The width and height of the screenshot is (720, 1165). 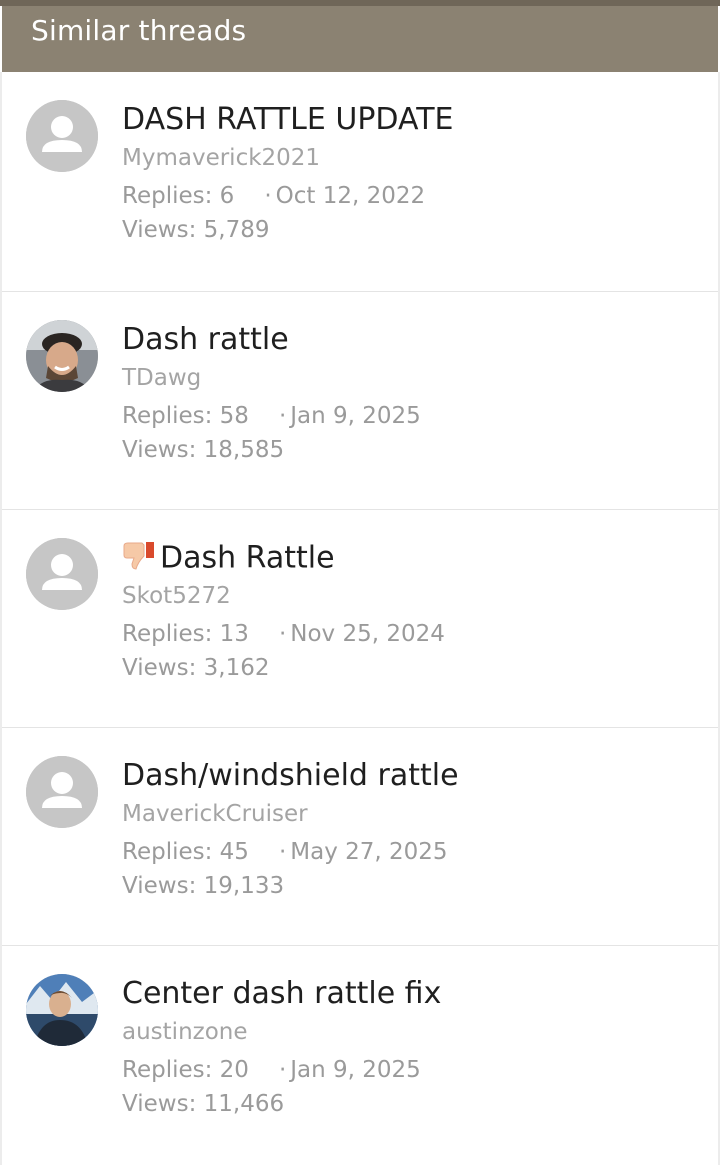 I want to click on thread-date: · May 27, 2025, so click(x=363, y=852).